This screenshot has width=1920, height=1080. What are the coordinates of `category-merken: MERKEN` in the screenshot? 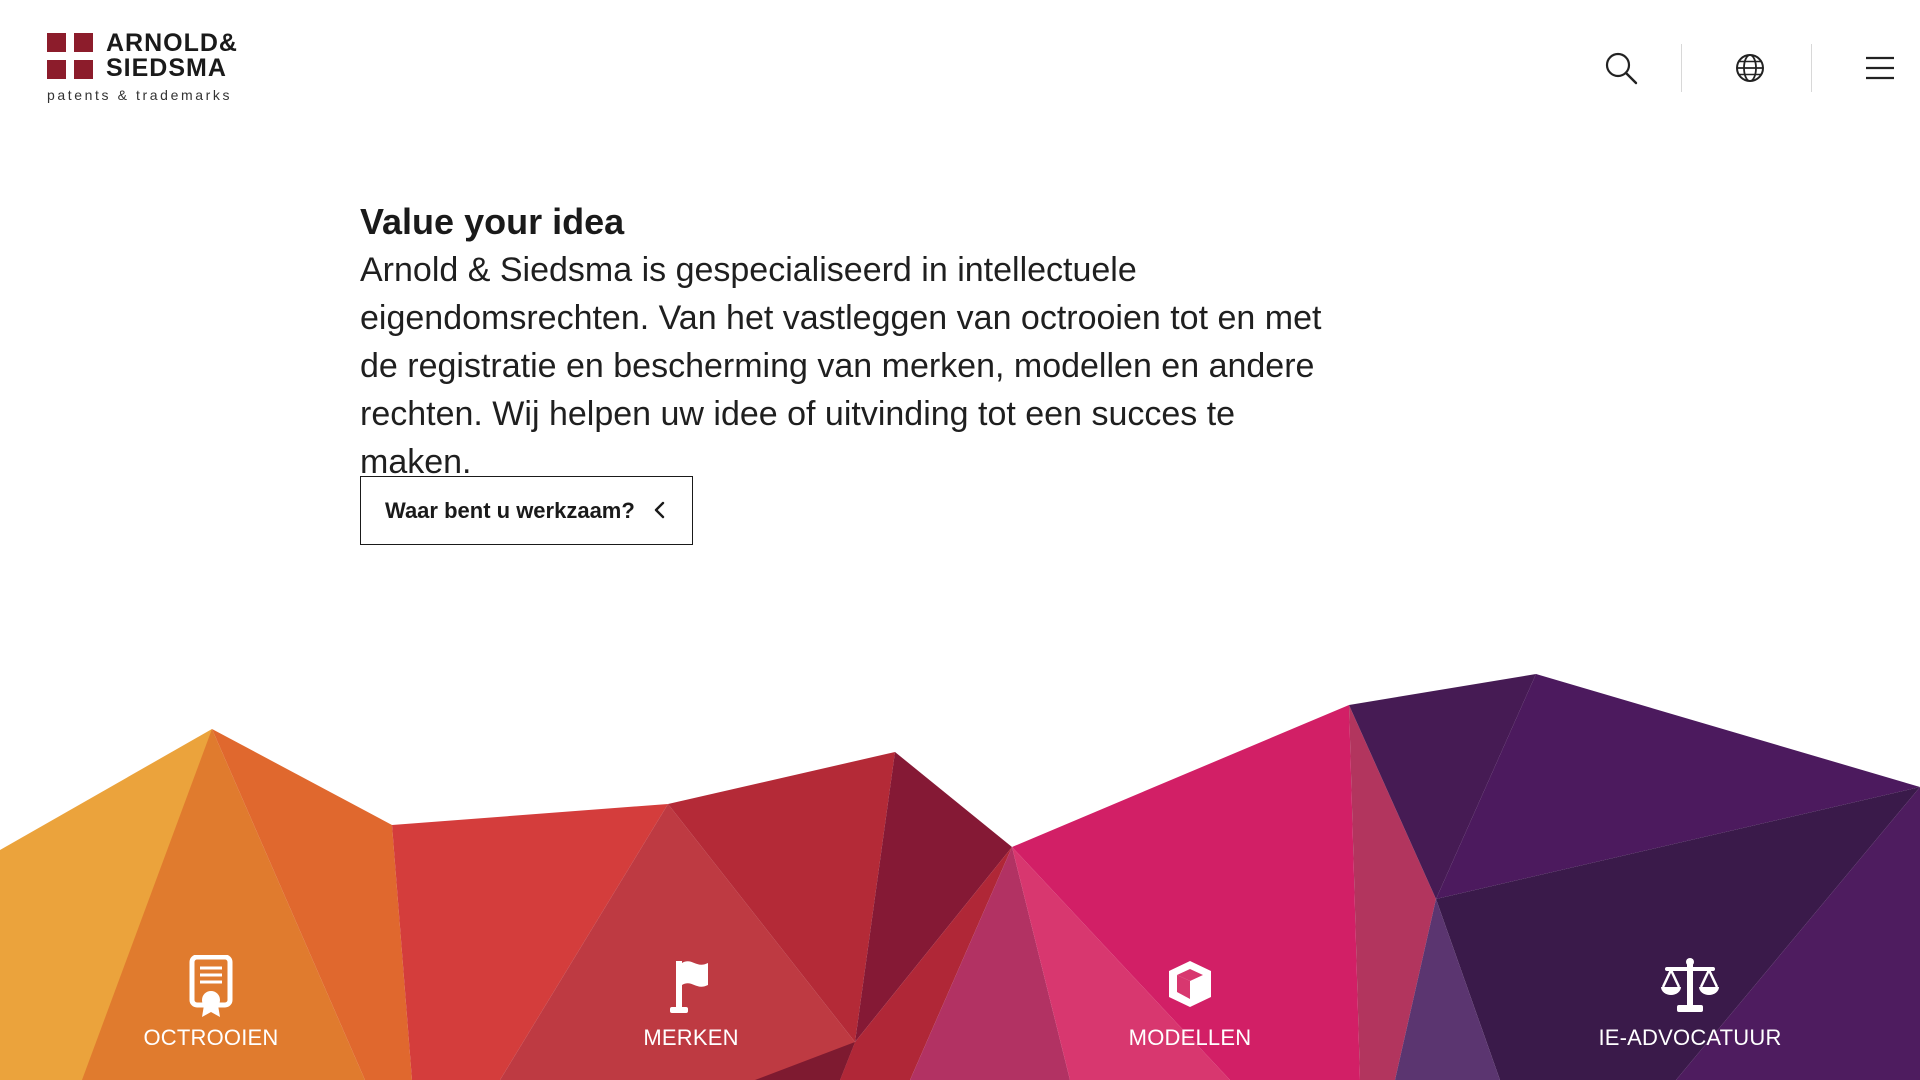 It's located at (691, 1003).